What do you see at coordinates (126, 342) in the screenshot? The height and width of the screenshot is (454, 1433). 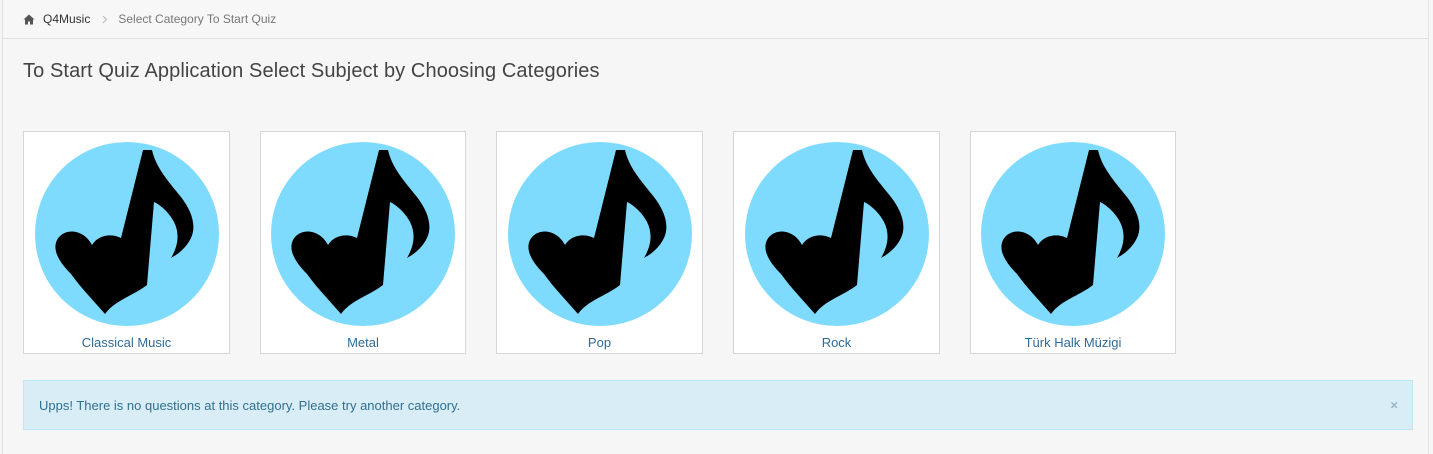 I see `category-label: Classical Music` at bounding box center [126, 342].